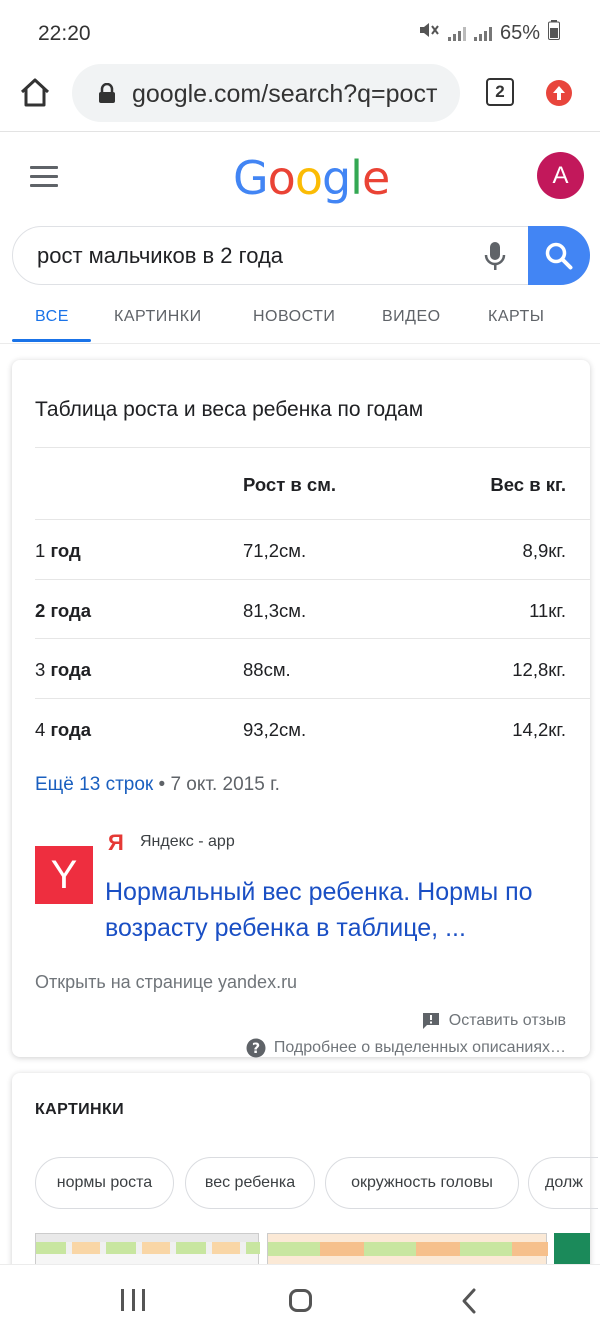 This screenshot has width=600, height=1332. I want to click on table-row: 4 года 93,2см. 14,2кг., so click(312, 727).